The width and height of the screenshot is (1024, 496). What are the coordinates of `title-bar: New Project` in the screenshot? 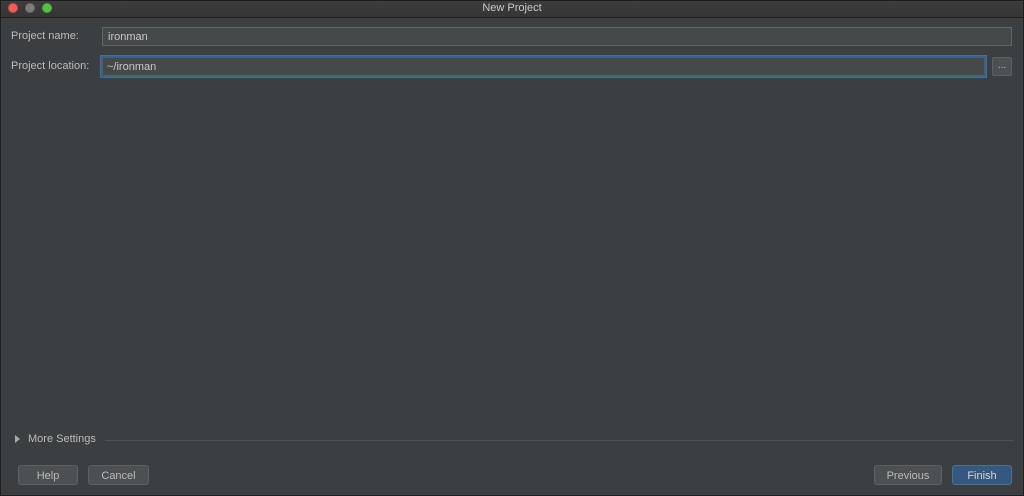 It's located at (512, 9).